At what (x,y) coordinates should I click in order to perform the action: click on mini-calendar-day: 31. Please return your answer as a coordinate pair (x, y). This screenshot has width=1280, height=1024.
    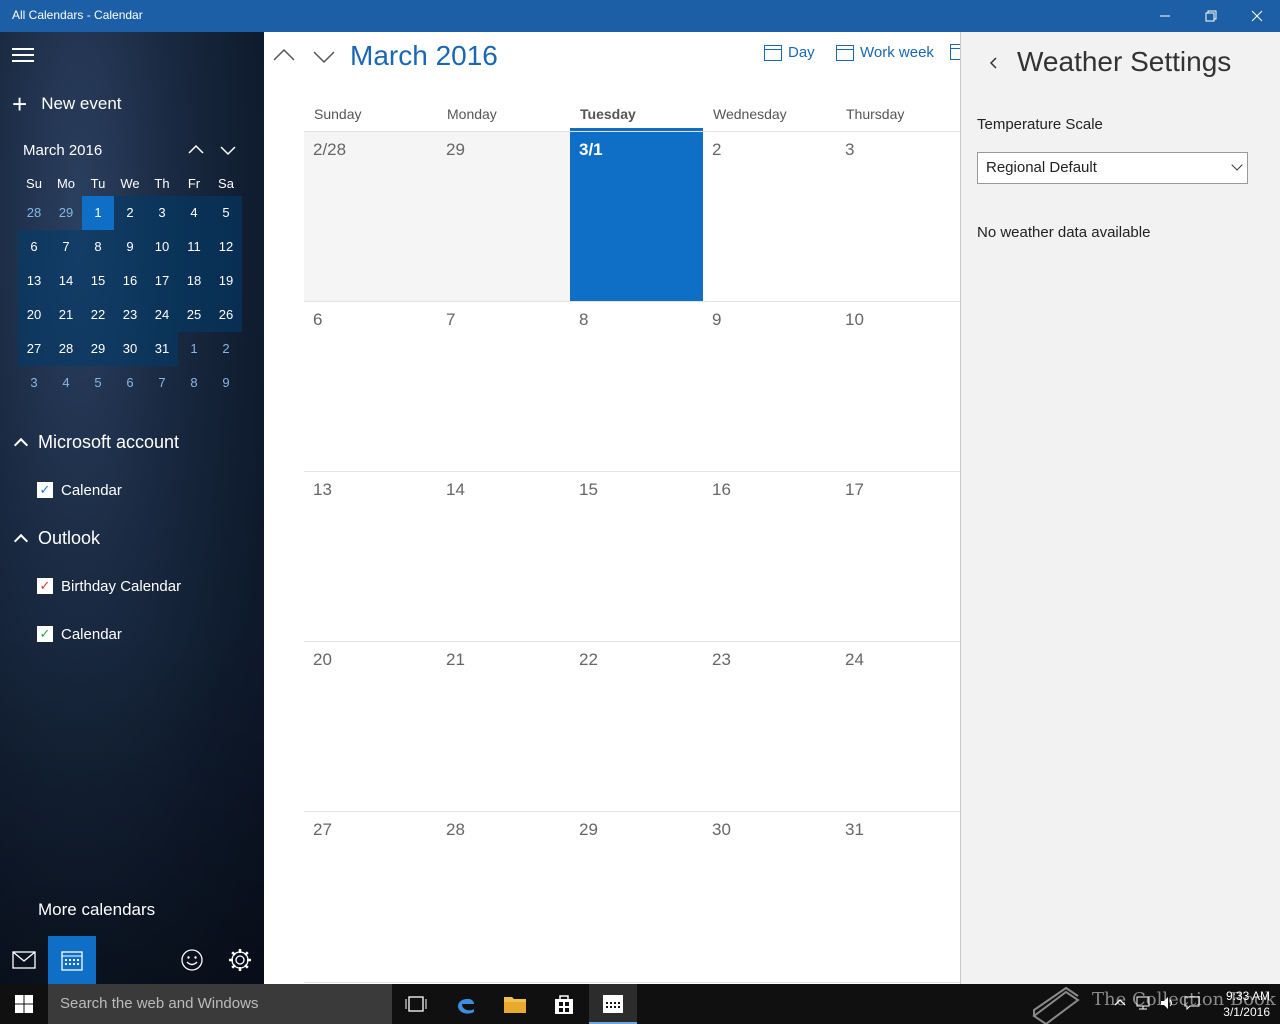
    Looking at the image, I should click on (162, 349).